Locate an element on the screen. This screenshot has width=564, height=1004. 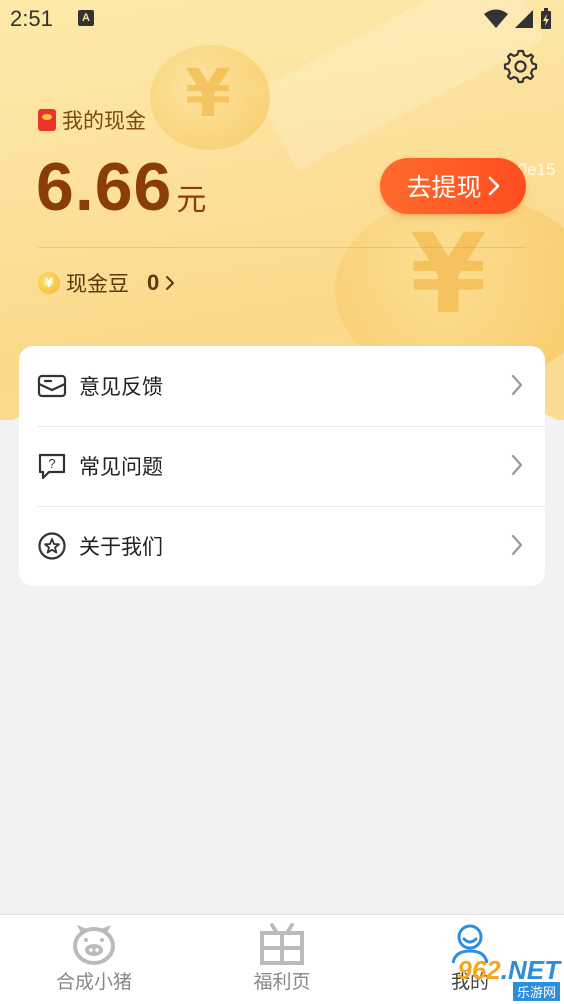
cash-bean-row: ¥ 现金豆 0 is located at coordinates (106, 283).